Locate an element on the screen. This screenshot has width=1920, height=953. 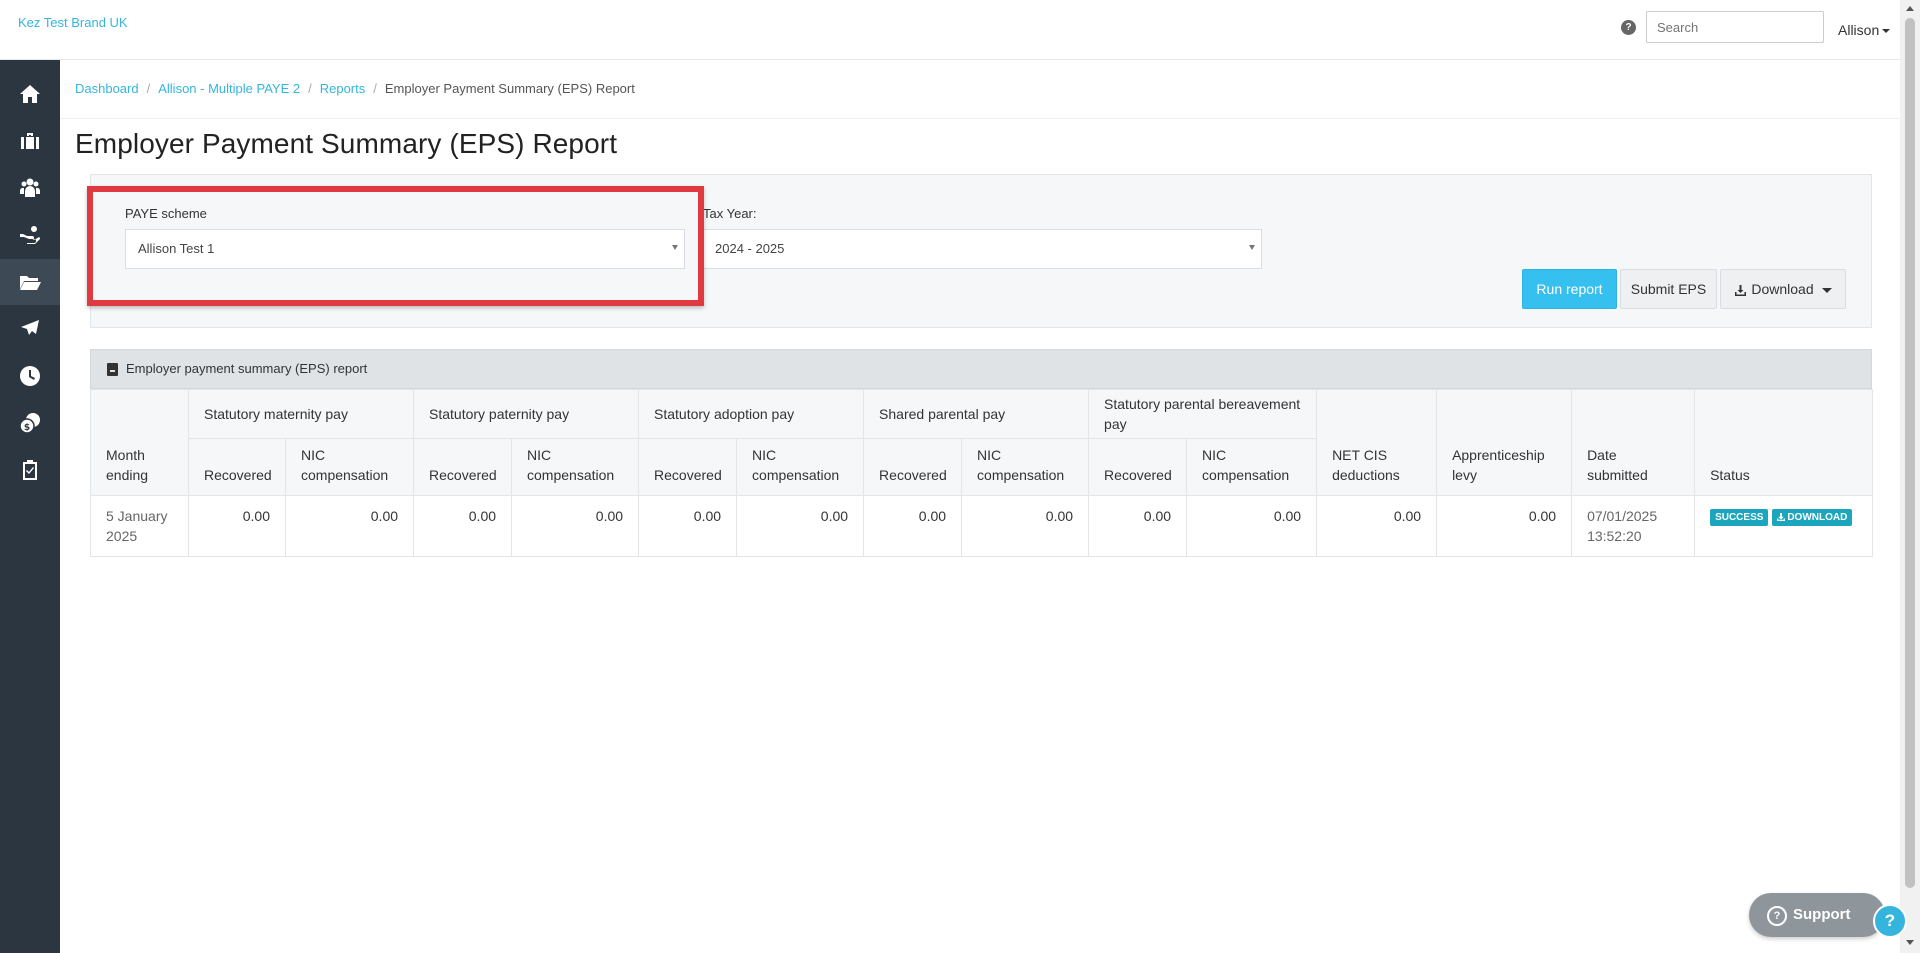
sidebar-item-tasks is located at coordinates (30, 470).